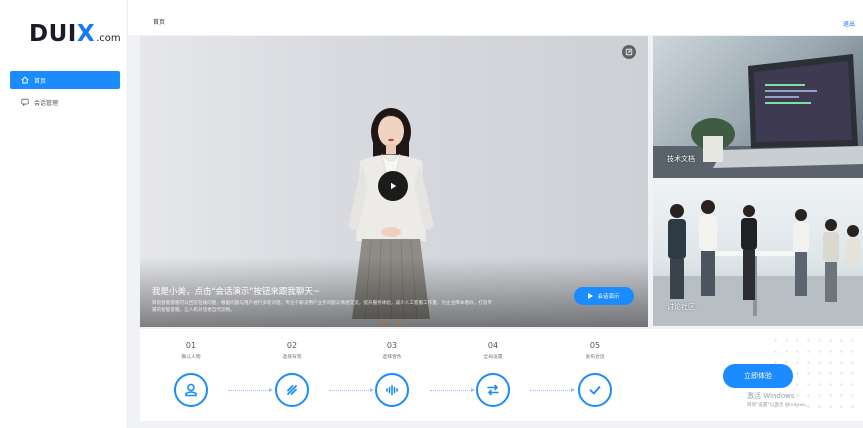  What do you see at coordinates (236, 292) in the screenshot?
I see `hero-title: 我是小美，点击"会话演示"按钮来跟我聊天~` at bounding box center [236, 292].